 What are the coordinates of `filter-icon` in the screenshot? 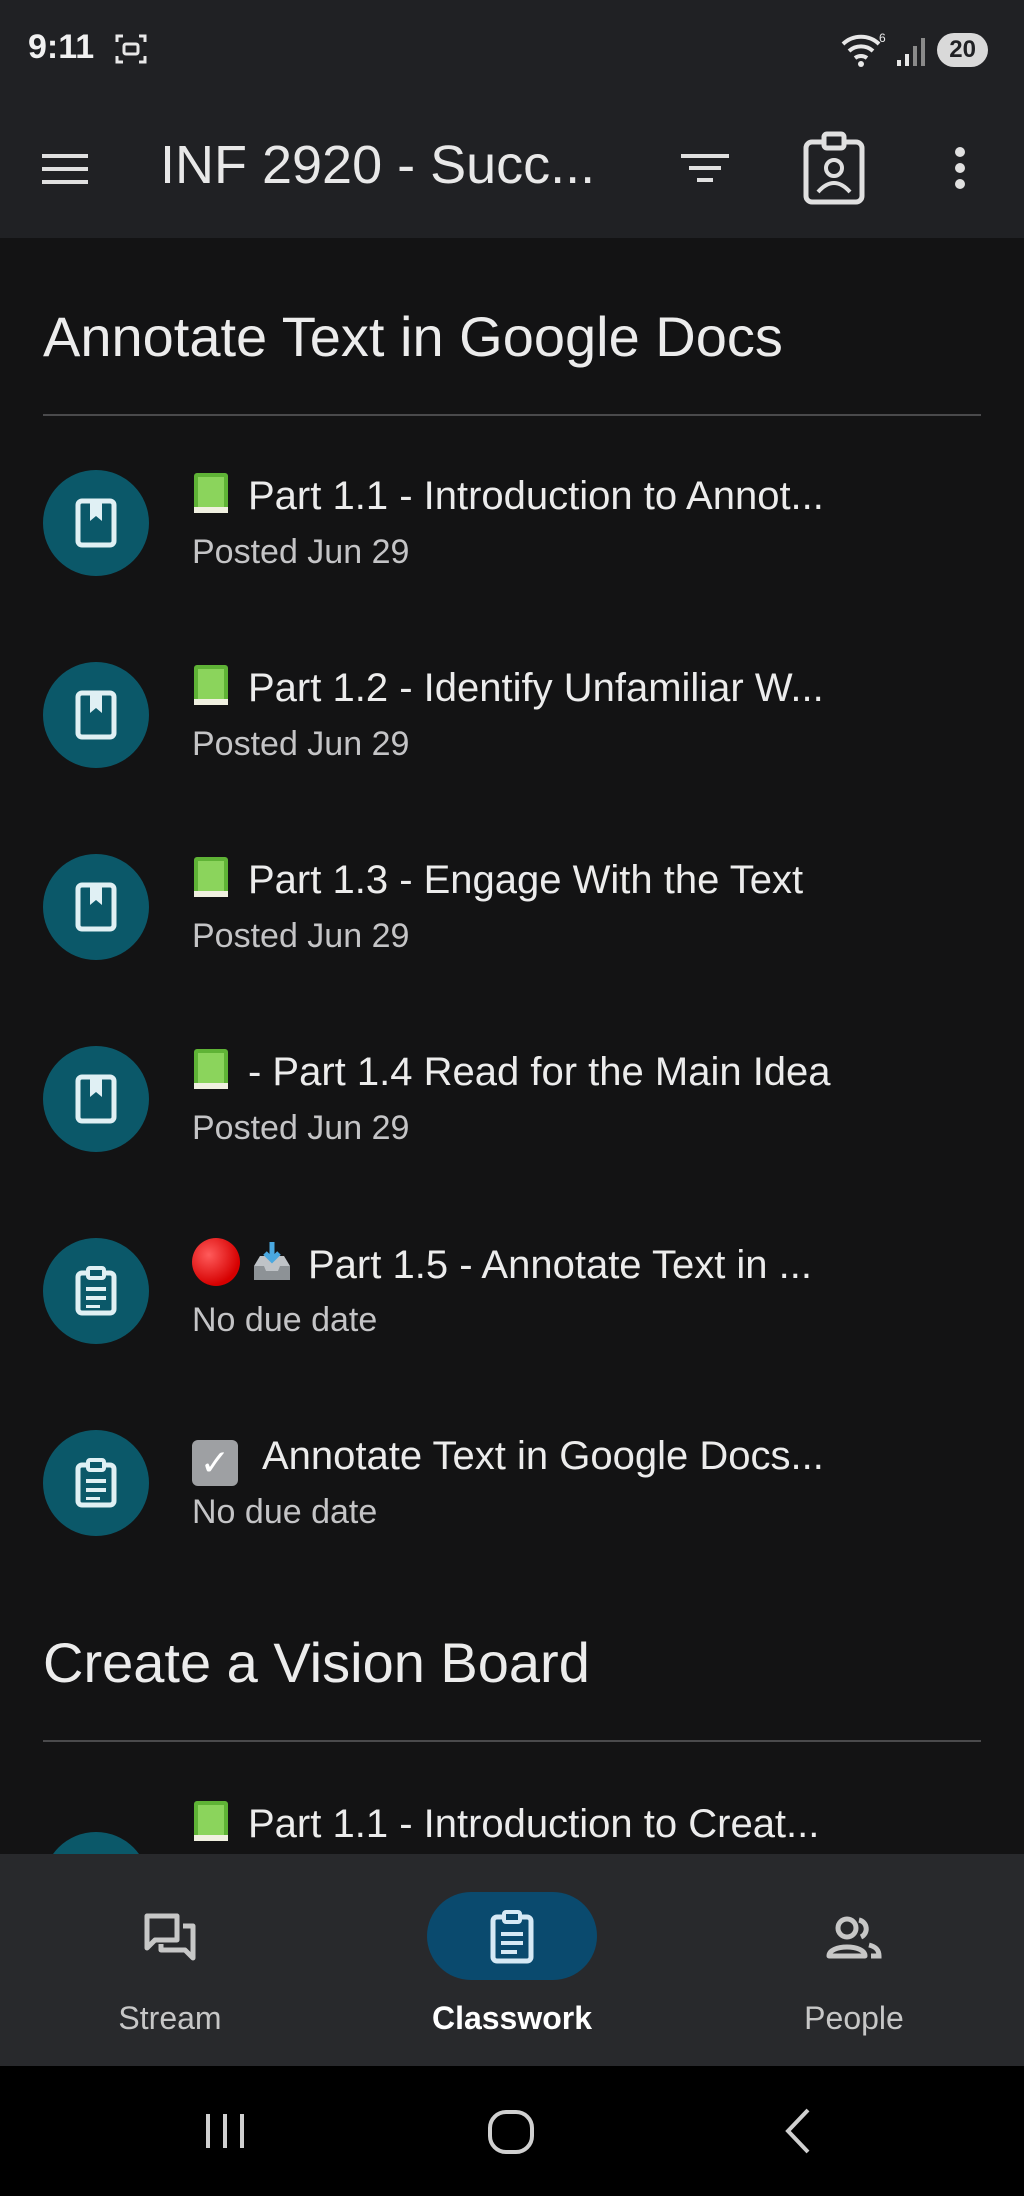 It's located at (705, 168).